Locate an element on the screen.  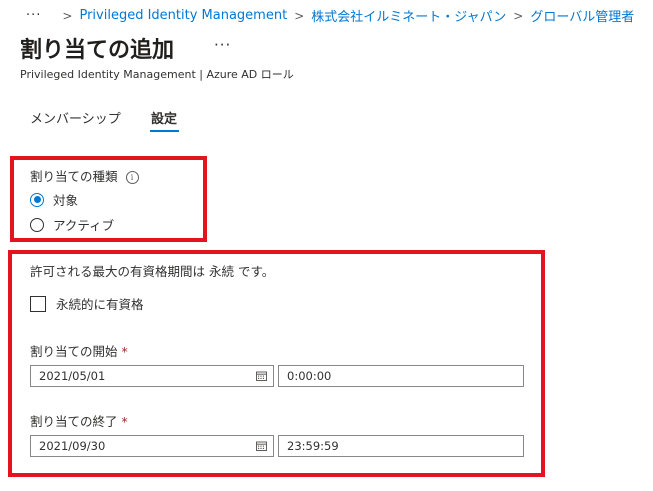
permanent-eligible-option: 永続的に有資格 is located at coordinates (87, 303).